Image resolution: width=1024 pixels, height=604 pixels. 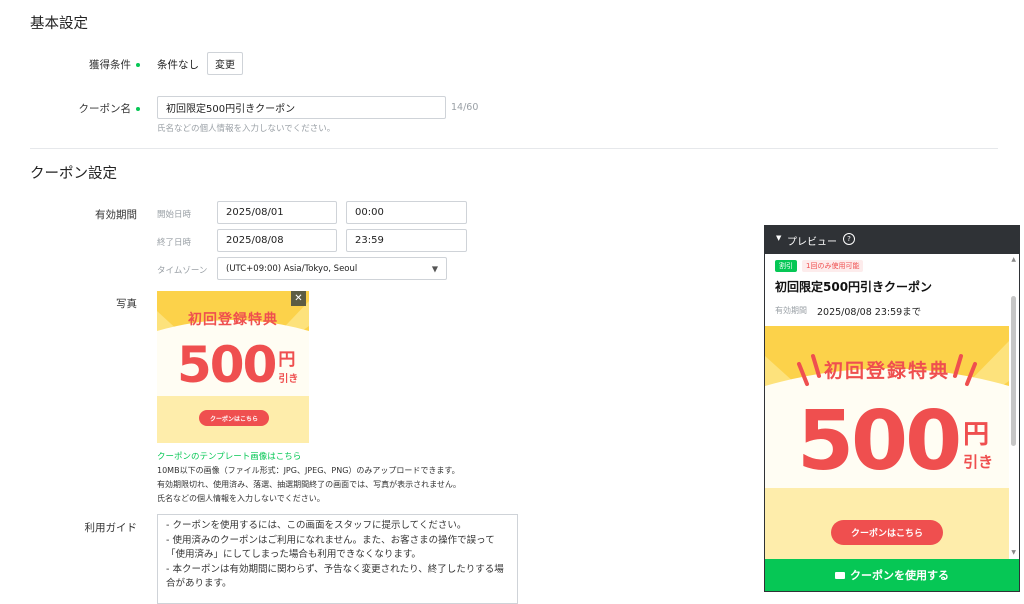 What do you see at coordinates (886, 371) in the screenshot?
I see `preview-banner-text: 初回登録特典` at bounding box center [886, 371].